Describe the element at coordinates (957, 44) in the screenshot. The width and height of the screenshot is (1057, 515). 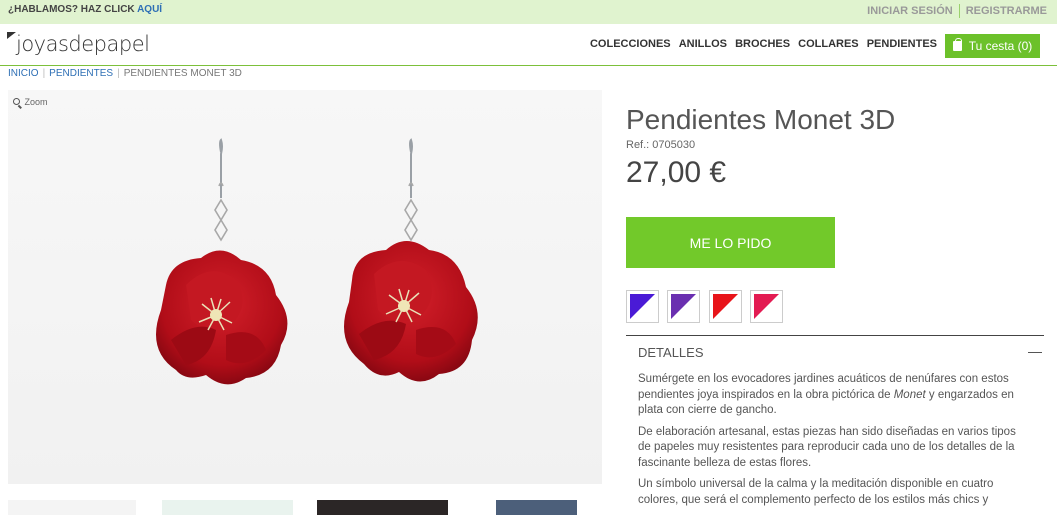
I see `shopping-bag-icon` at that location.